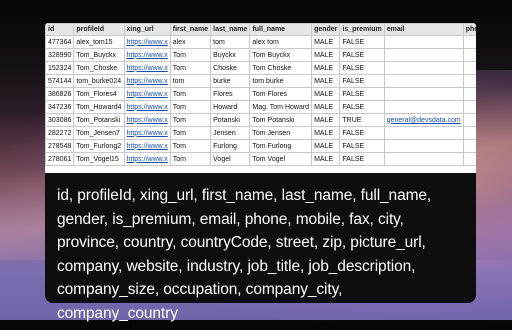 The height and width of the screenshot is (330, 512). I want to click on table-cell: Flores, so click(230, 94).